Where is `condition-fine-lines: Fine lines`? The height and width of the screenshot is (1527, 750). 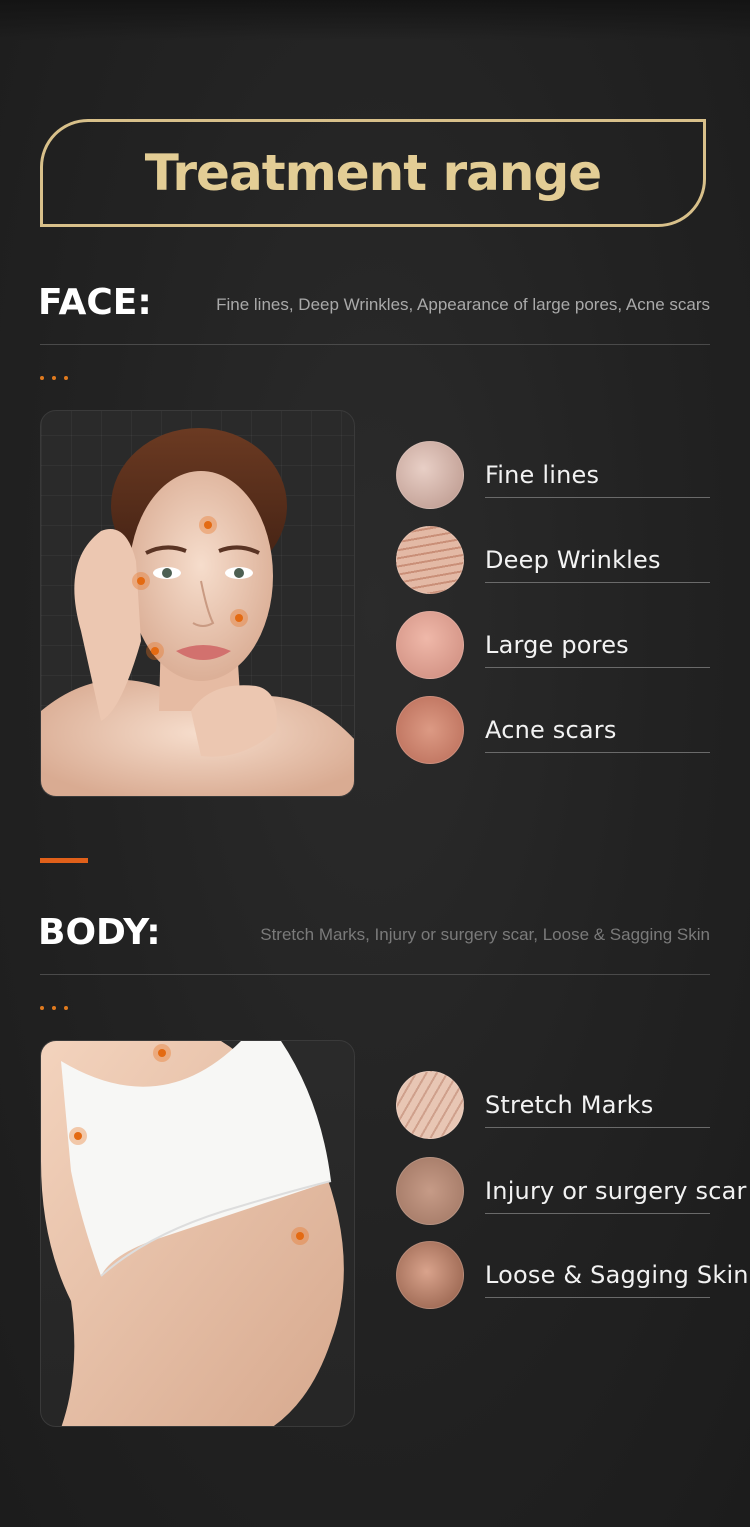 condition-fine-lines: Fine lines is located at coordinates (553, 476).